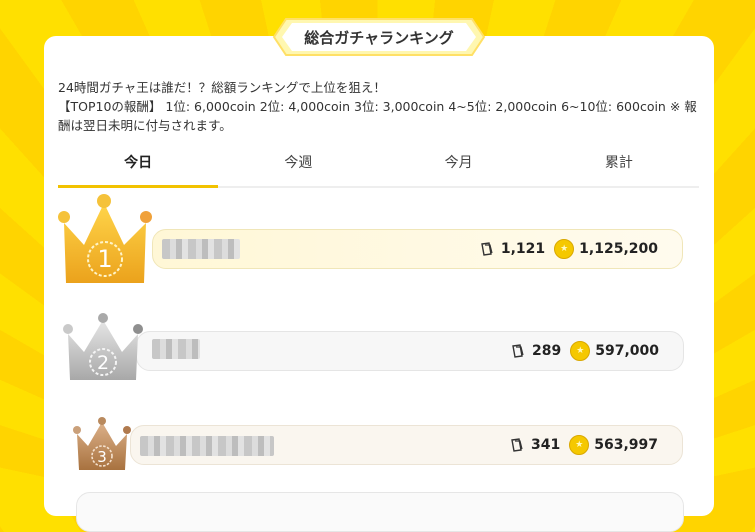 This screenshot has height=532, width=755. Describe the element at coordinates (298, 166) in the screenshot. I see `tab-week: 今週` at that location.